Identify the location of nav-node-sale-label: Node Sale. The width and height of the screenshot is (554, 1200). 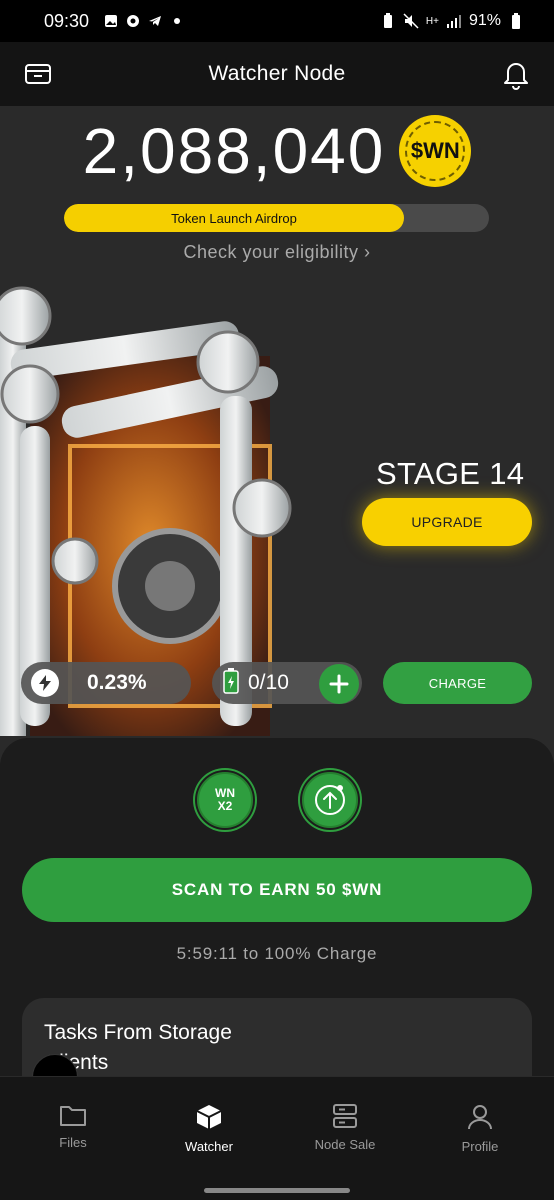
(345, 1144).